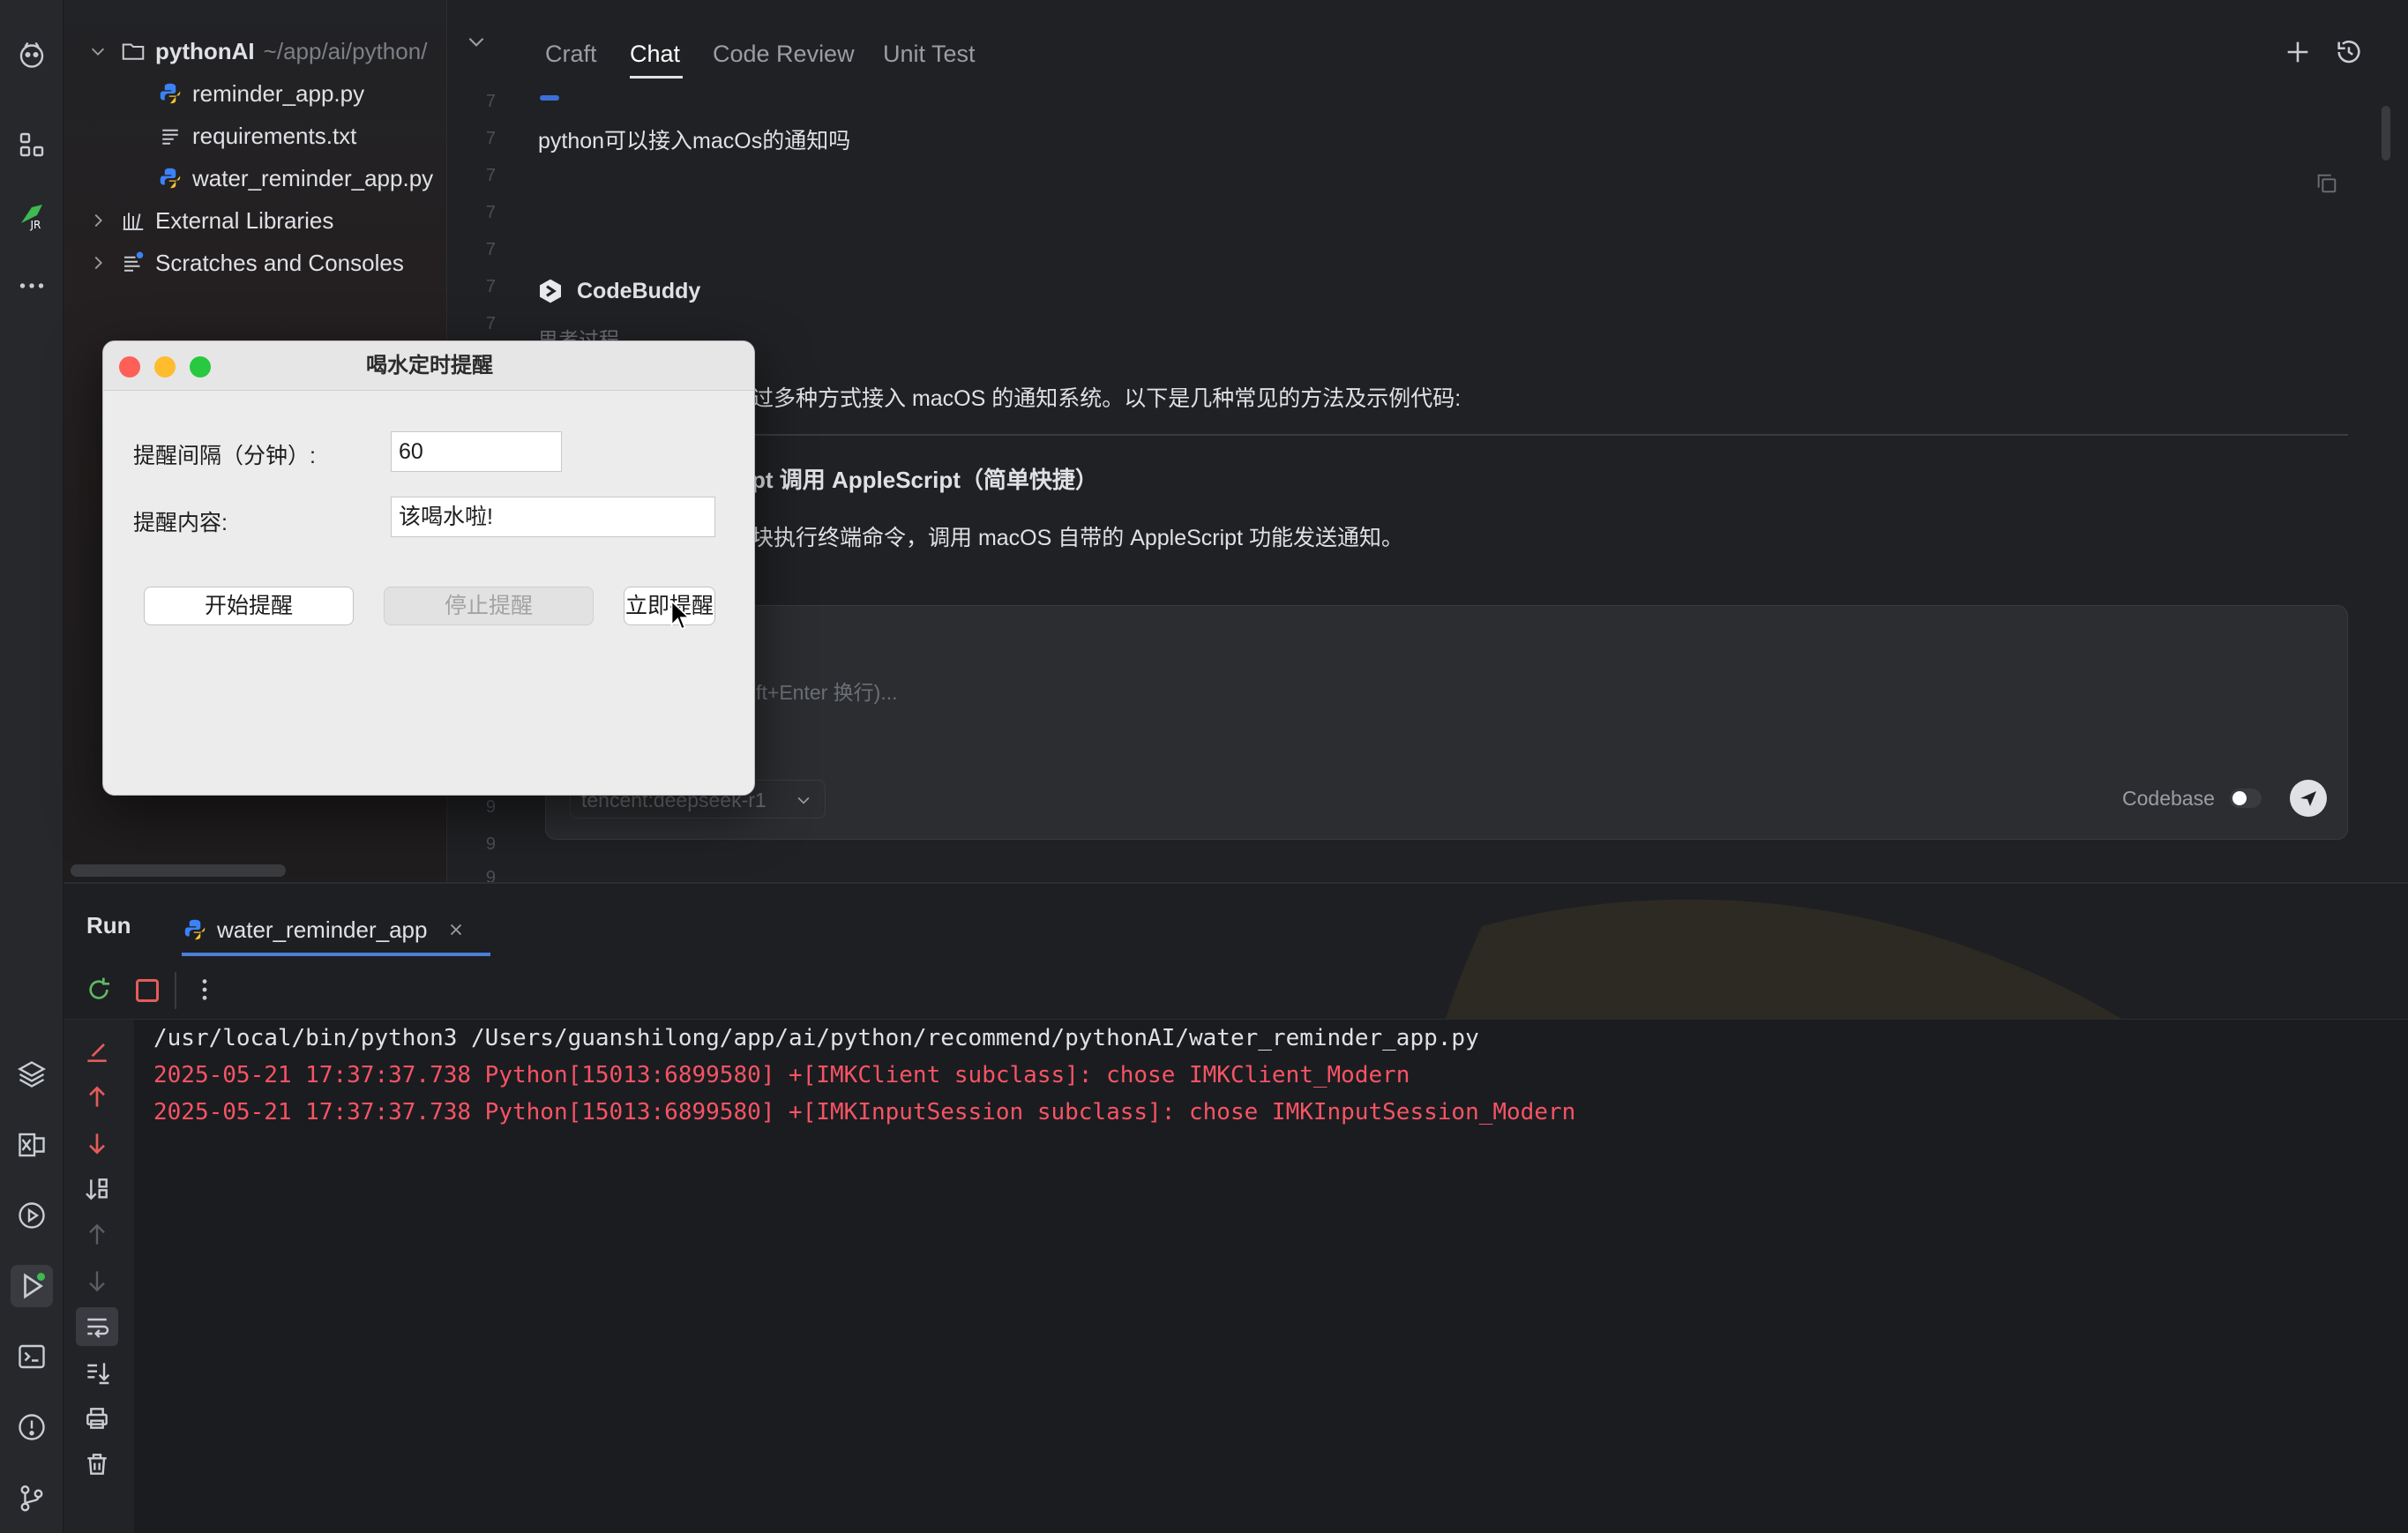 The height and width of the screenshot is (1533, 2408). What do you see at coordinates (2168, 798) in the screenshot?
I see `codebase-label: Codebase` at bounding box center [2168, 798].